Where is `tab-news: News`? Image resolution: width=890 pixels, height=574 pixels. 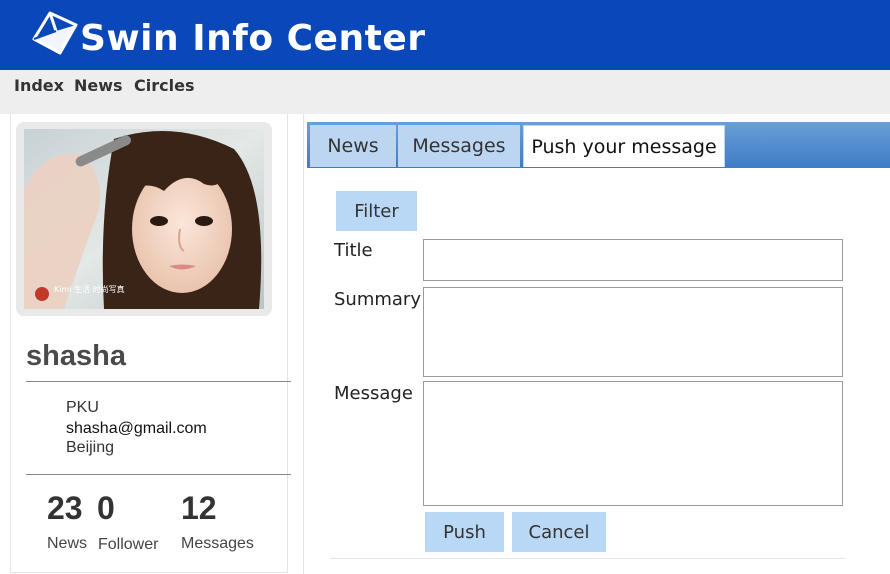
tab-news: News is located at coordinates (353, 146).